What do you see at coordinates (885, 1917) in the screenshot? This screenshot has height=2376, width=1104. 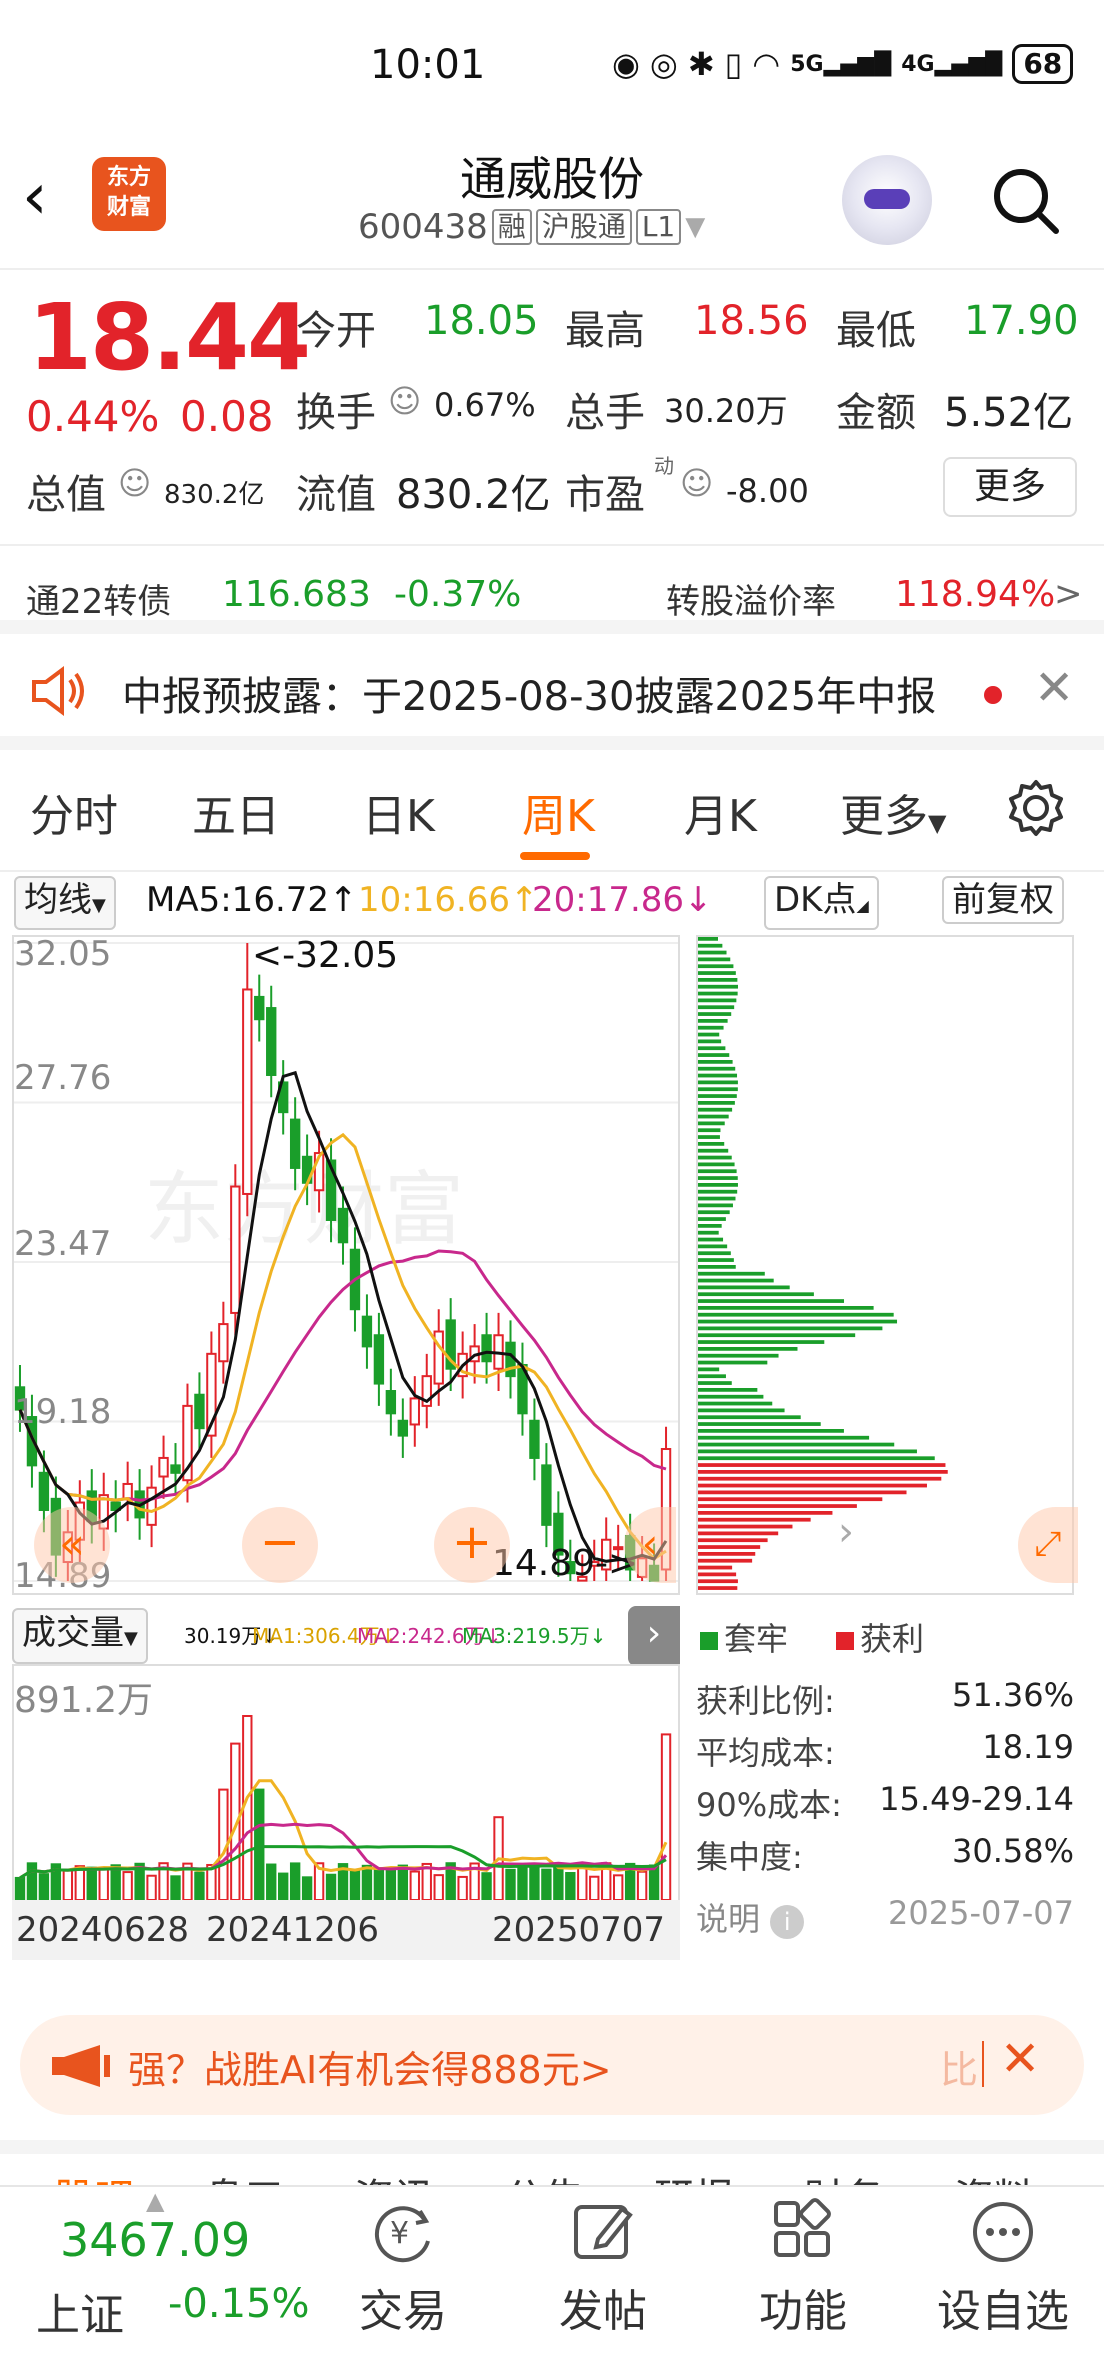 I see `stat-note-row: 说明 i 2025-07-07` at bounding box center [885, 1917].